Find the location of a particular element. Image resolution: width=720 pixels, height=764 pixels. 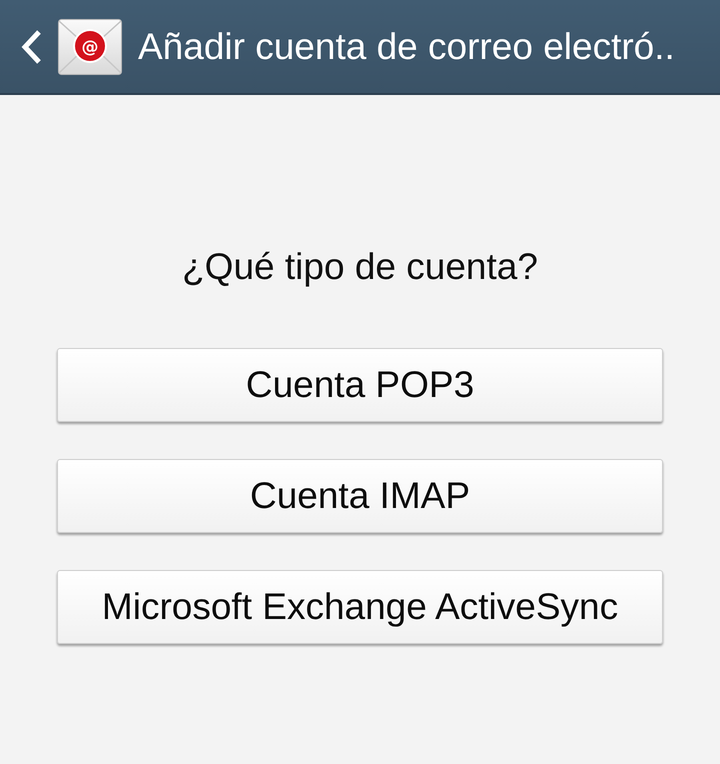

screen-title: Añadir cuenta de correo electró.. is located at coordinates (406, 46).